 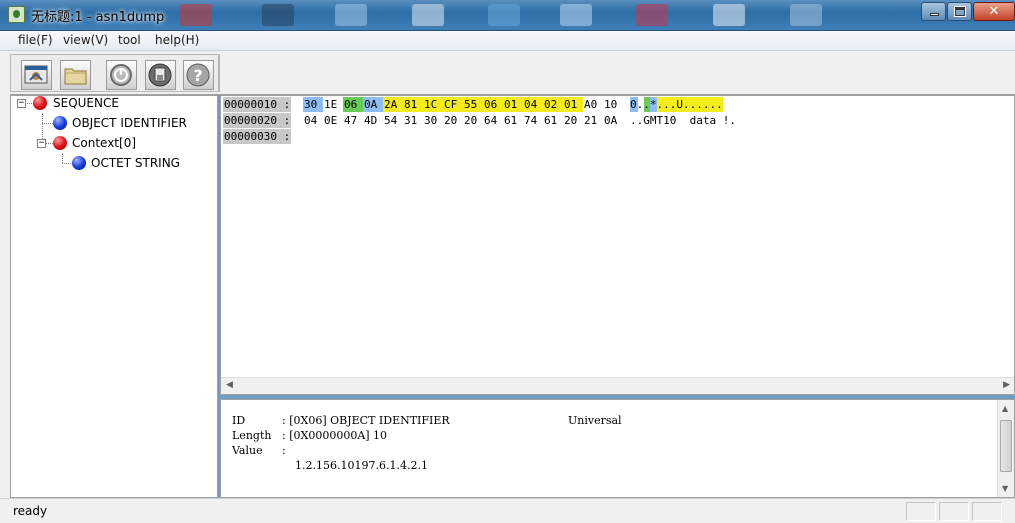 I want to click on scroll-down-icon: ▼, so click(x=1005, y=488).